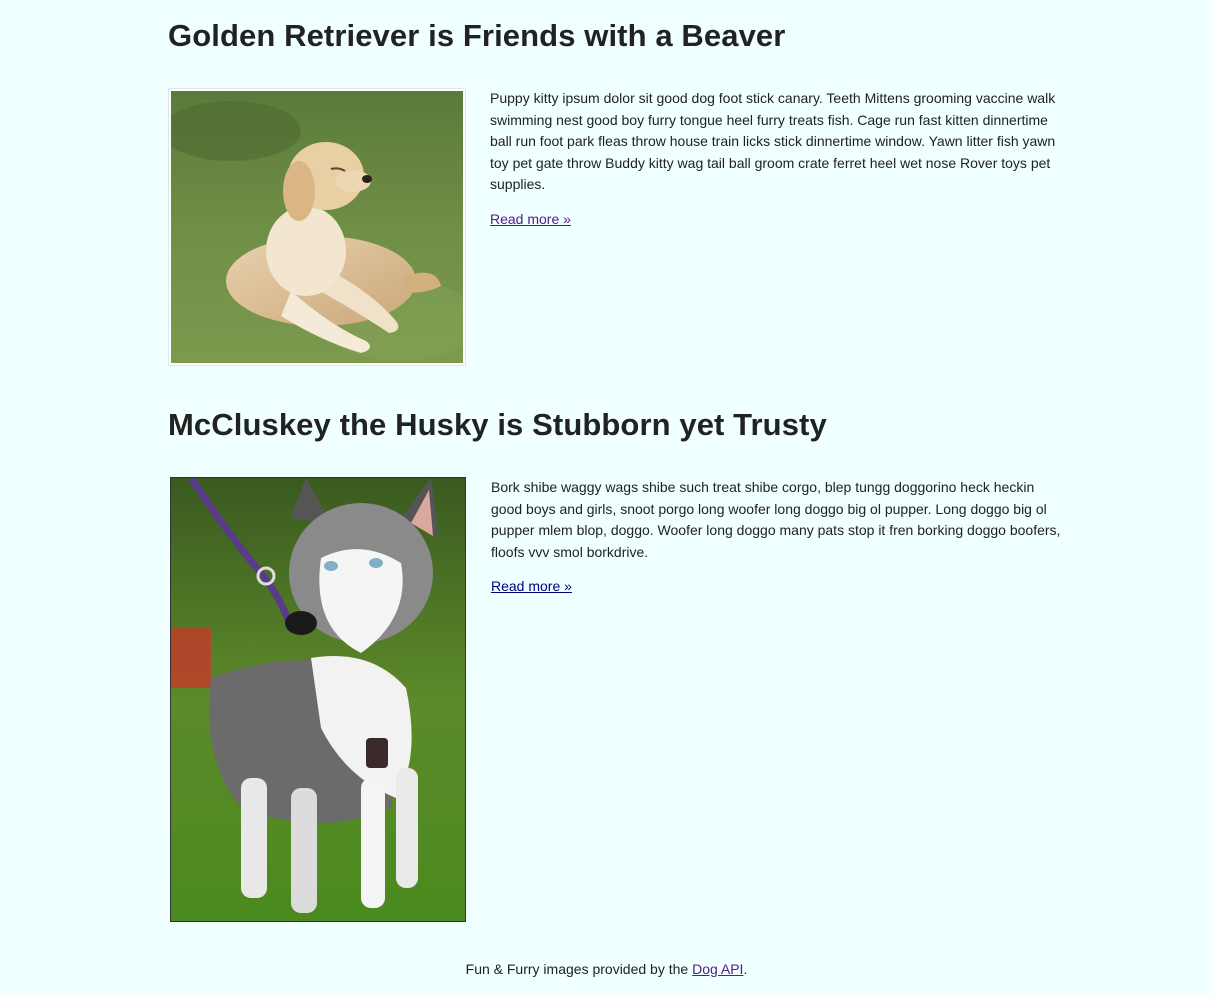 The image size is (1213, 994). I want to click on dog-api-link: Dog API, so click(717, 969).